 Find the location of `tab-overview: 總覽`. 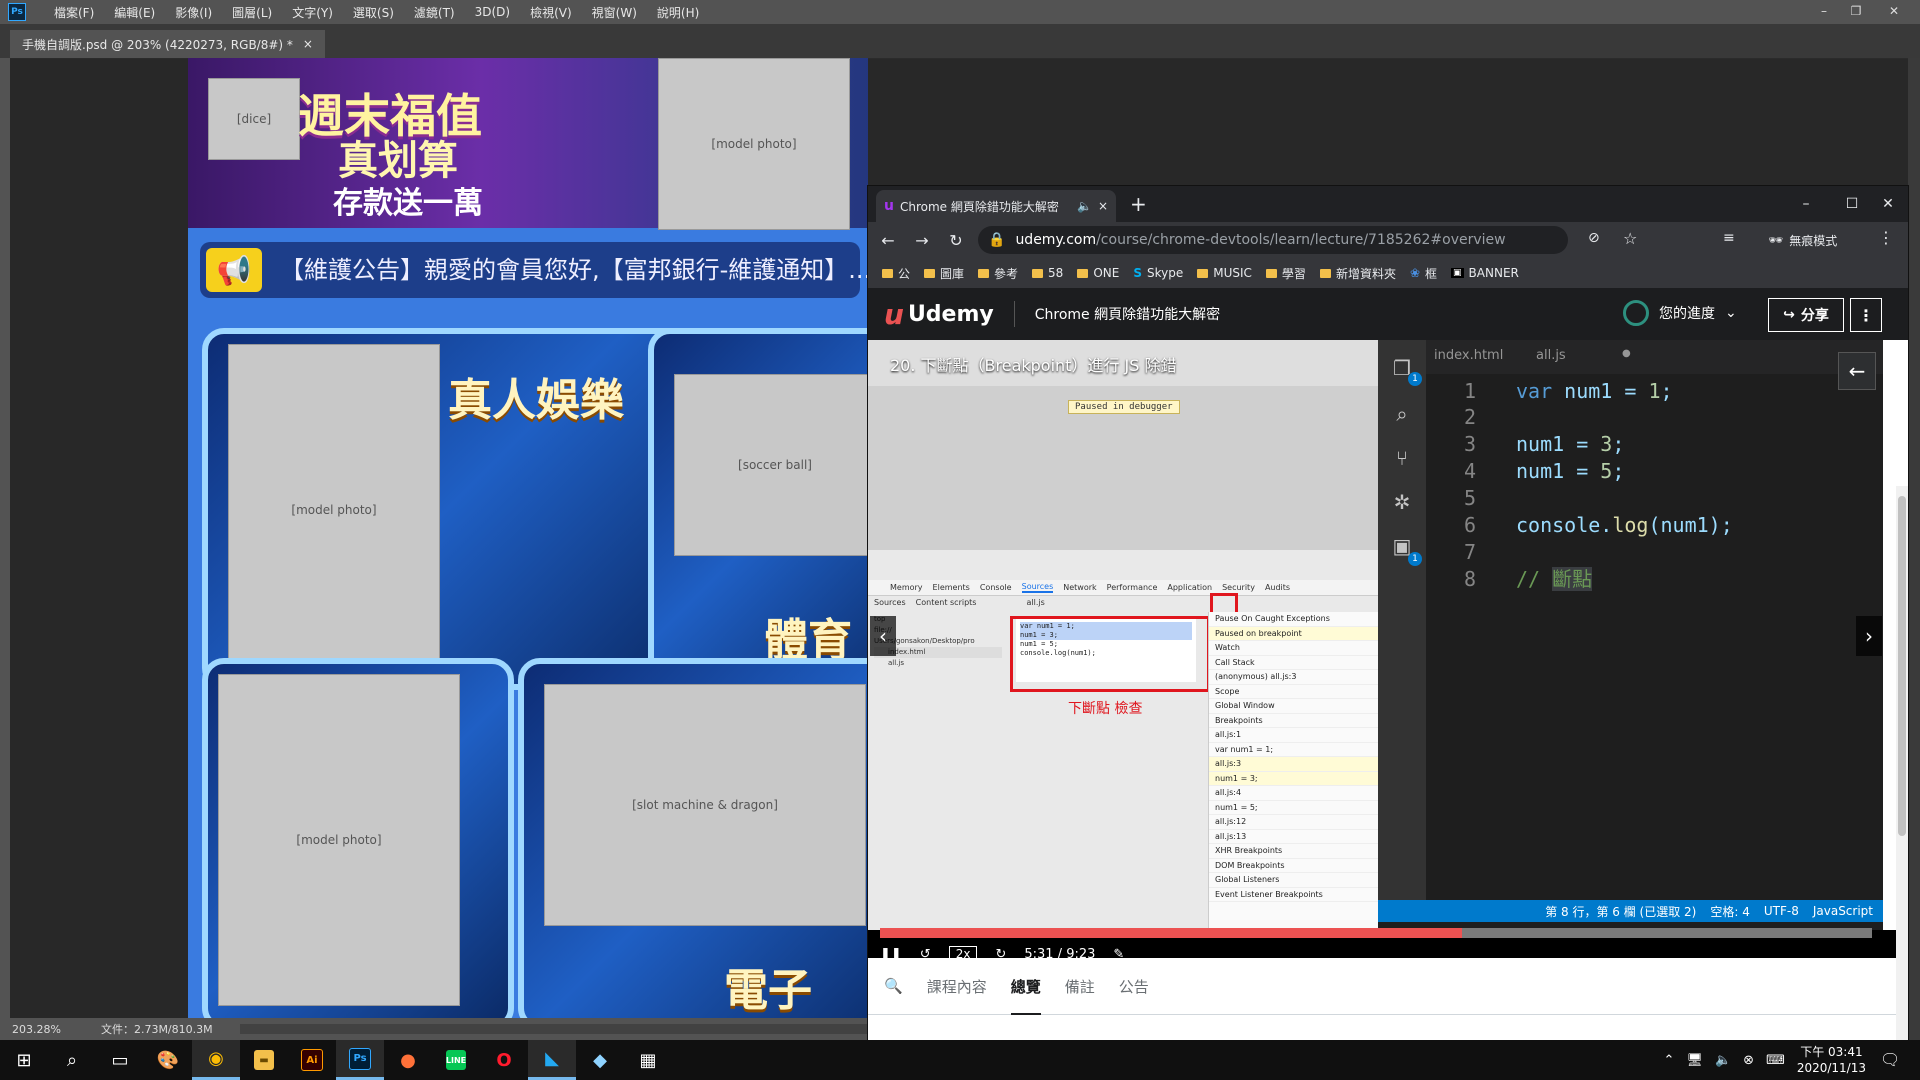

tab-overview: 總覽 is located at coordinates (1025, 995).